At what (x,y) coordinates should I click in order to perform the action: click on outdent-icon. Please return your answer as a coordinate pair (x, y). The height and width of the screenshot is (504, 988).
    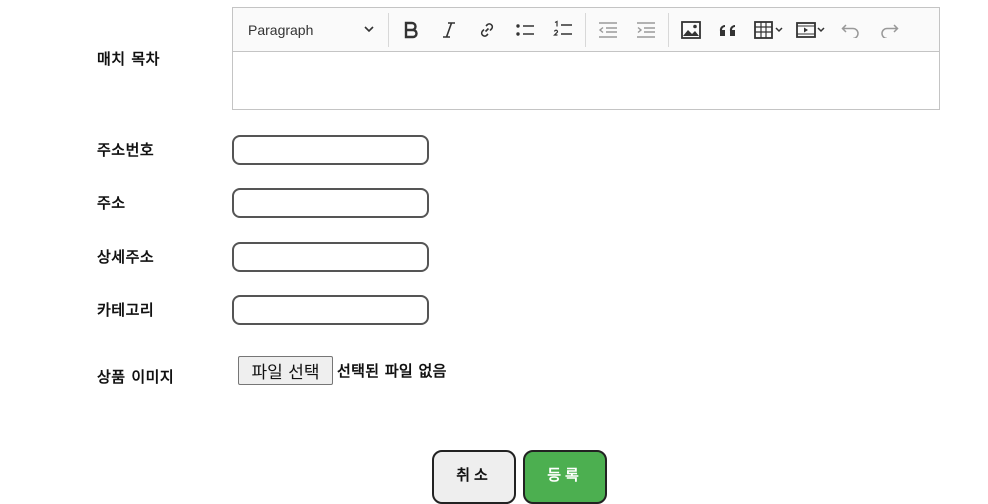
    Looking at the image, I should click on (608, 30).